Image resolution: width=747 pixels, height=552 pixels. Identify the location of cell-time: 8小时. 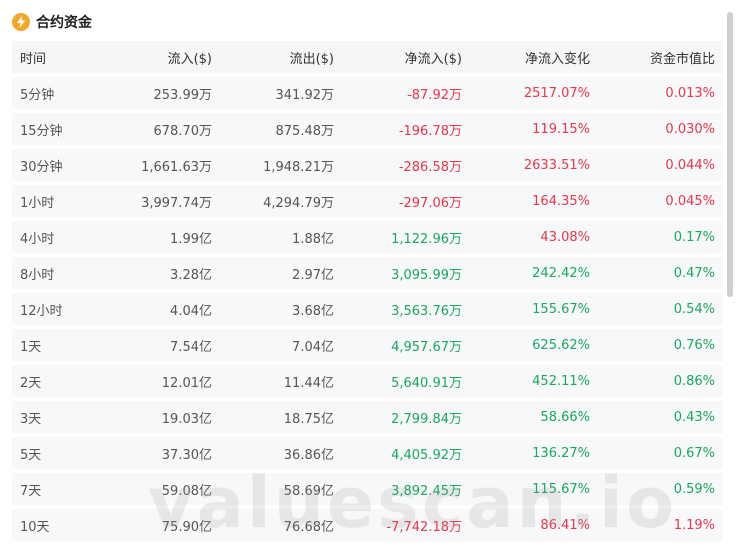
(56, 273).